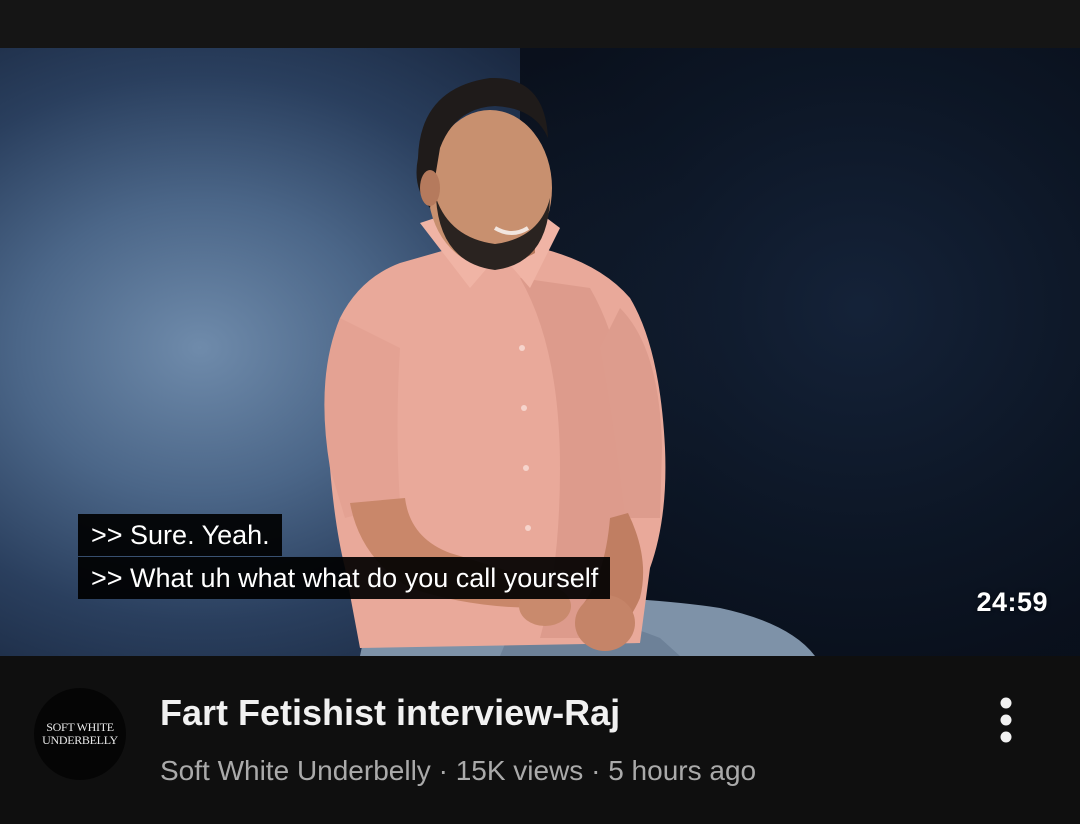  I want to click on upload-age: 5 hours ago, so click(682, 770).